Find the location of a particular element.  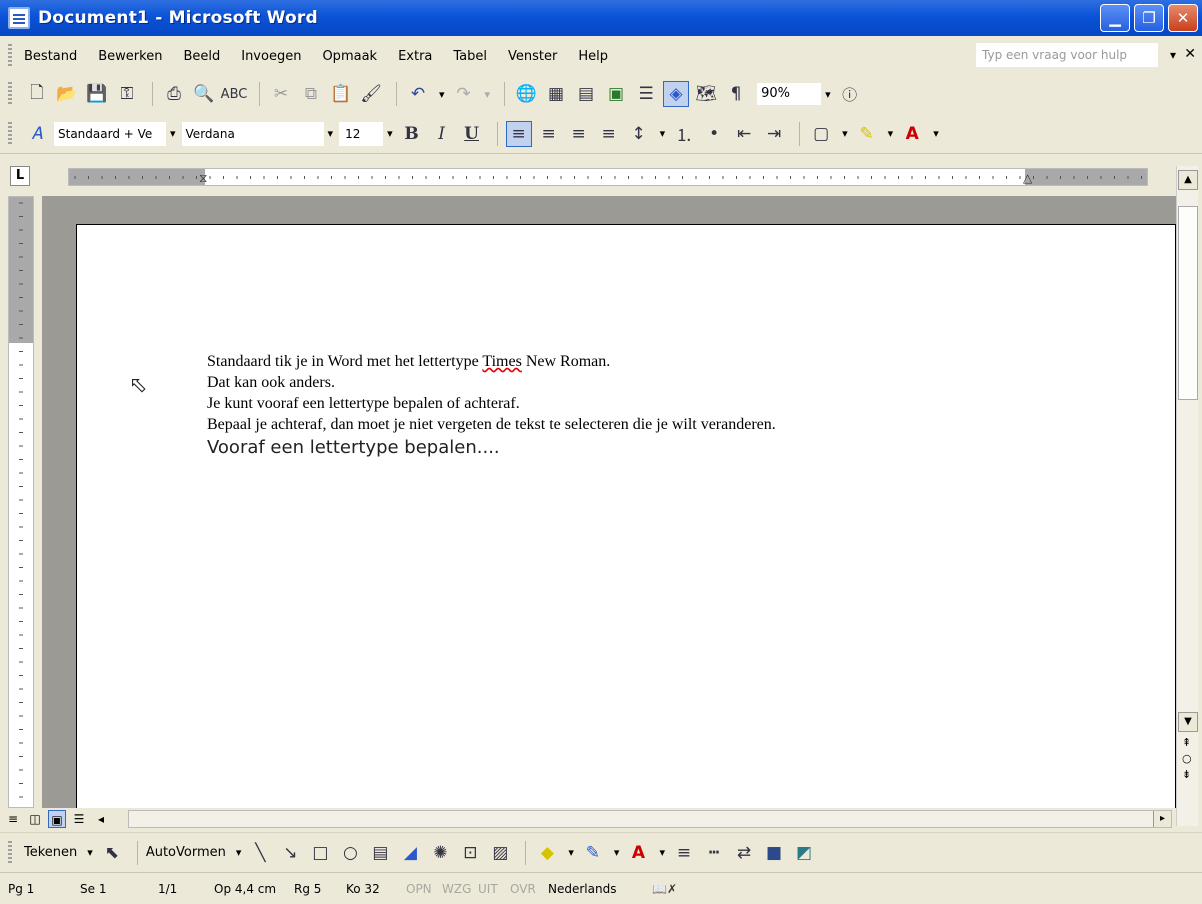

draw-font-color-dropdown-icon: ▾ is located at coordinates (662, 852).